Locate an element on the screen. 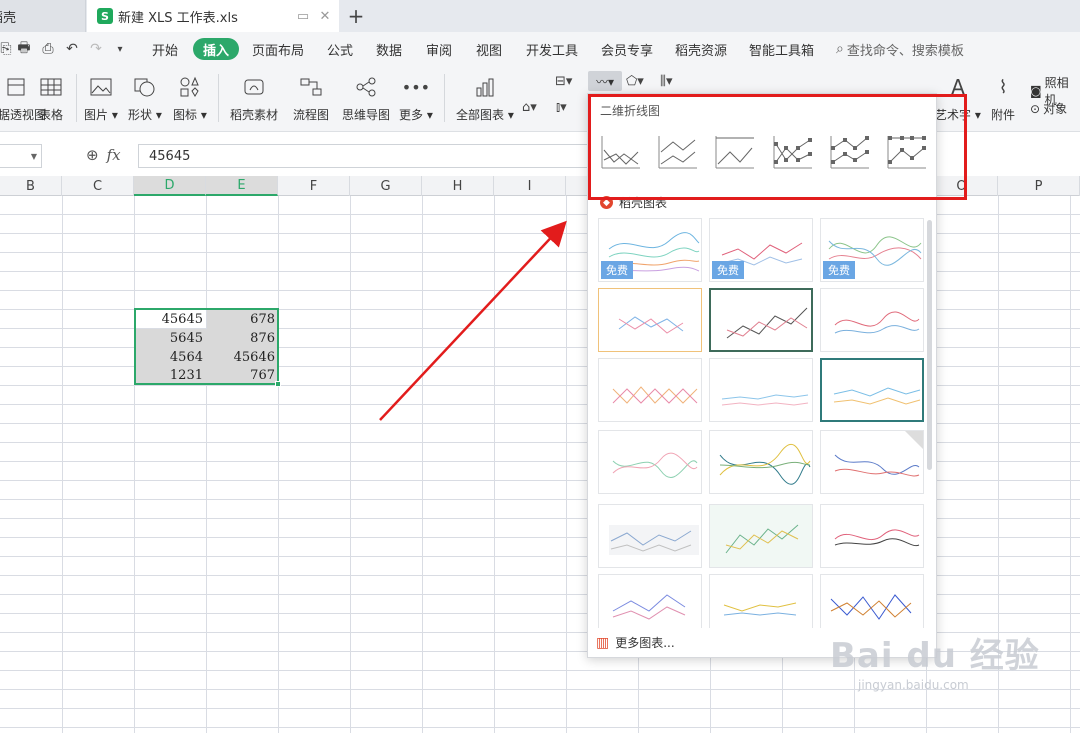 This screenshot has width=1080, height=733. baidu-watermark: Bai du 经验 is located at coordinates (935, 656).